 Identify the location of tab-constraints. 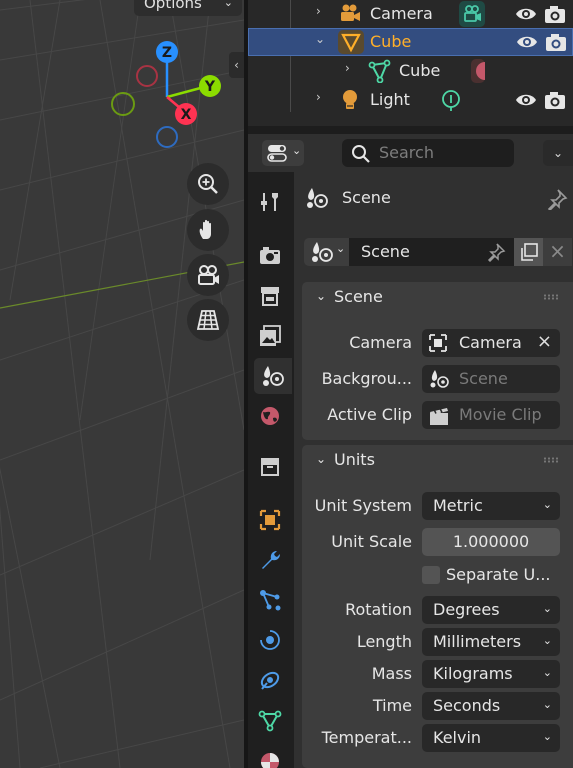
(270, 680).